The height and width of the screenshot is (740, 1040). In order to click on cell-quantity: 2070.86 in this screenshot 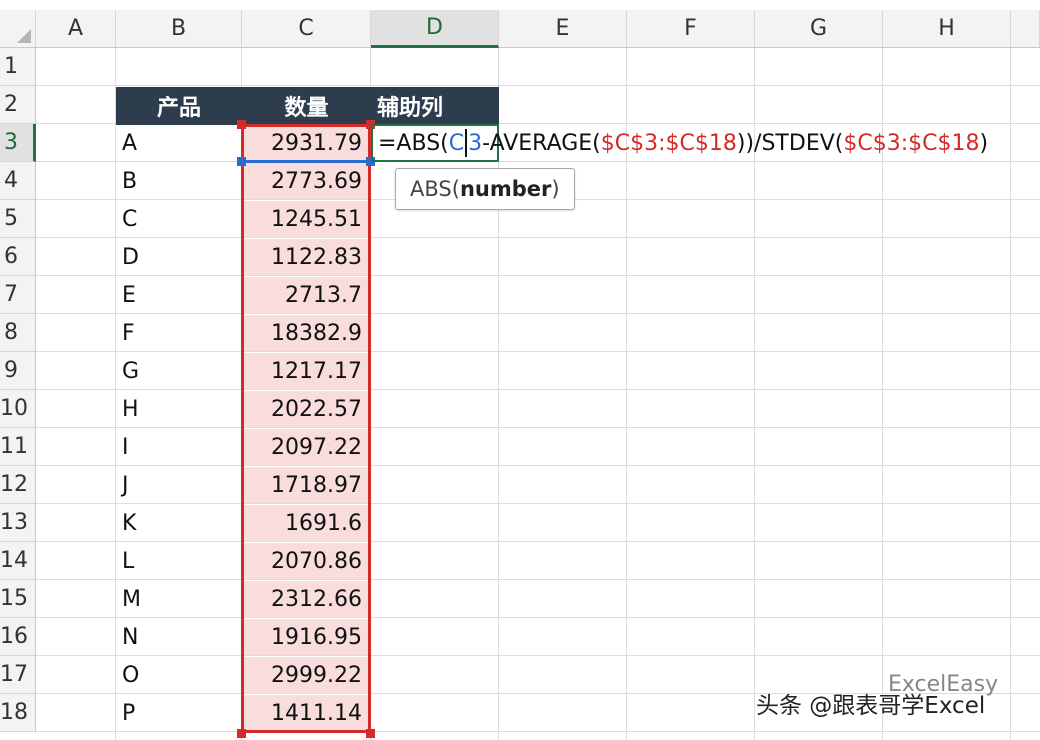, I will do `click(306, 561)`.